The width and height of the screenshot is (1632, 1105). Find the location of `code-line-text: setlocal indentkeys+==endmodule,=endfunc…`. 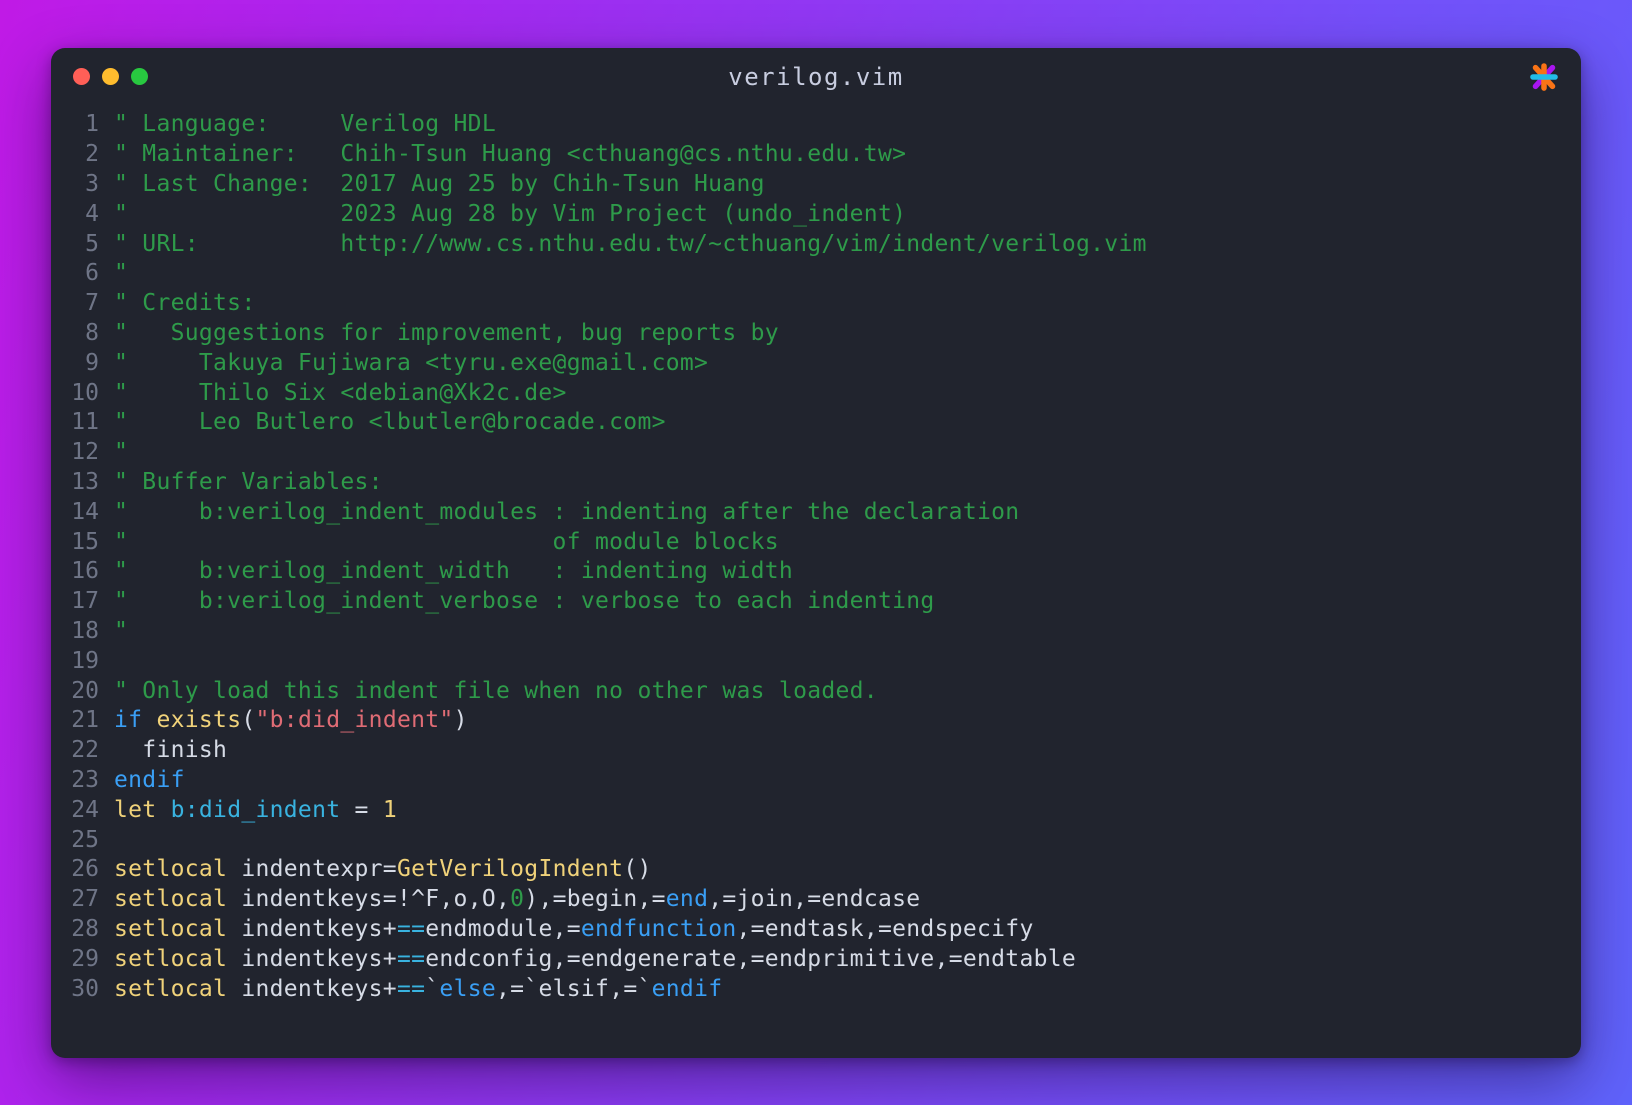

code-line-text: setlocal indentkeys+==endmodule,=endfunc… is located at coordinates (847, 929).